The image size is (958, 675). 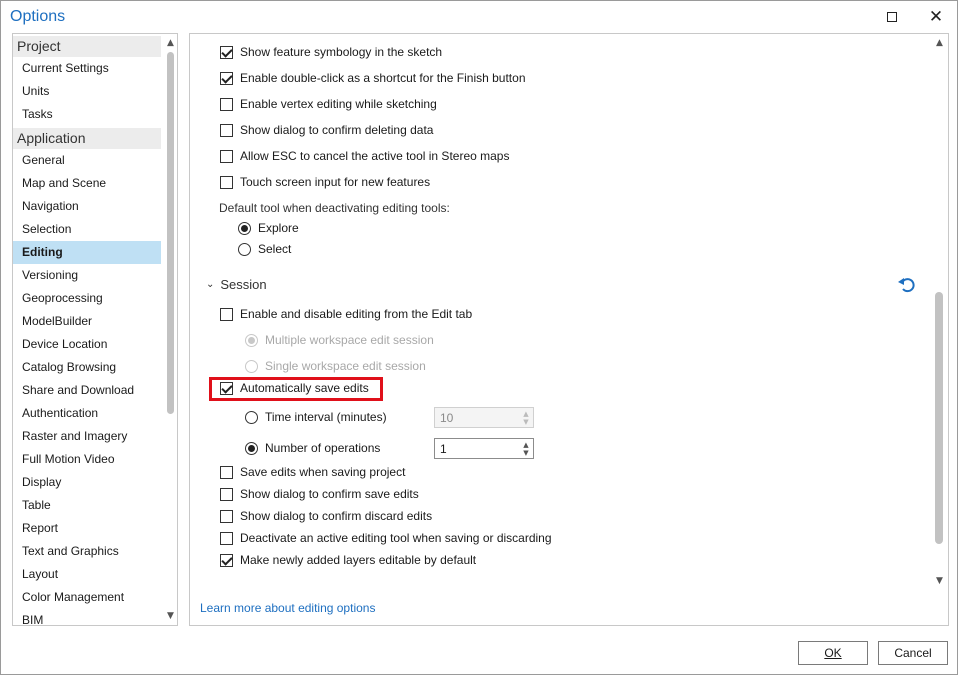 I want to click on radio-explore: Explore, so click(x=268, y=228).